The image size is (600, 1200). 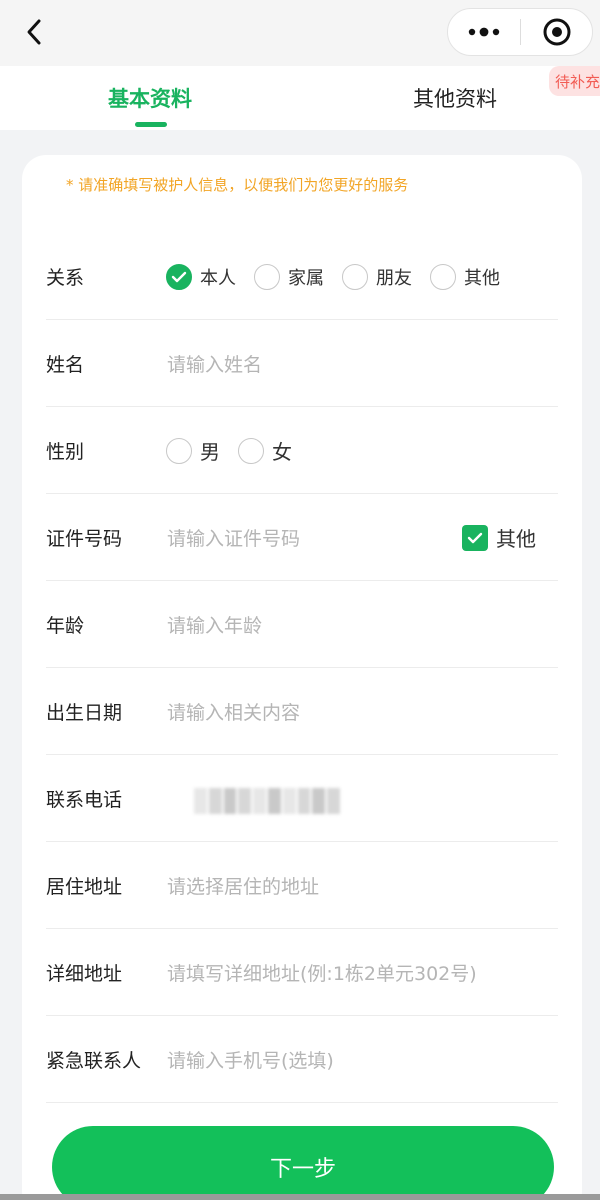 What do you see at coordinates (214, 363) in the screenshot?
I see `name-input: 请输入姓名` at bounding box center [214, 363].